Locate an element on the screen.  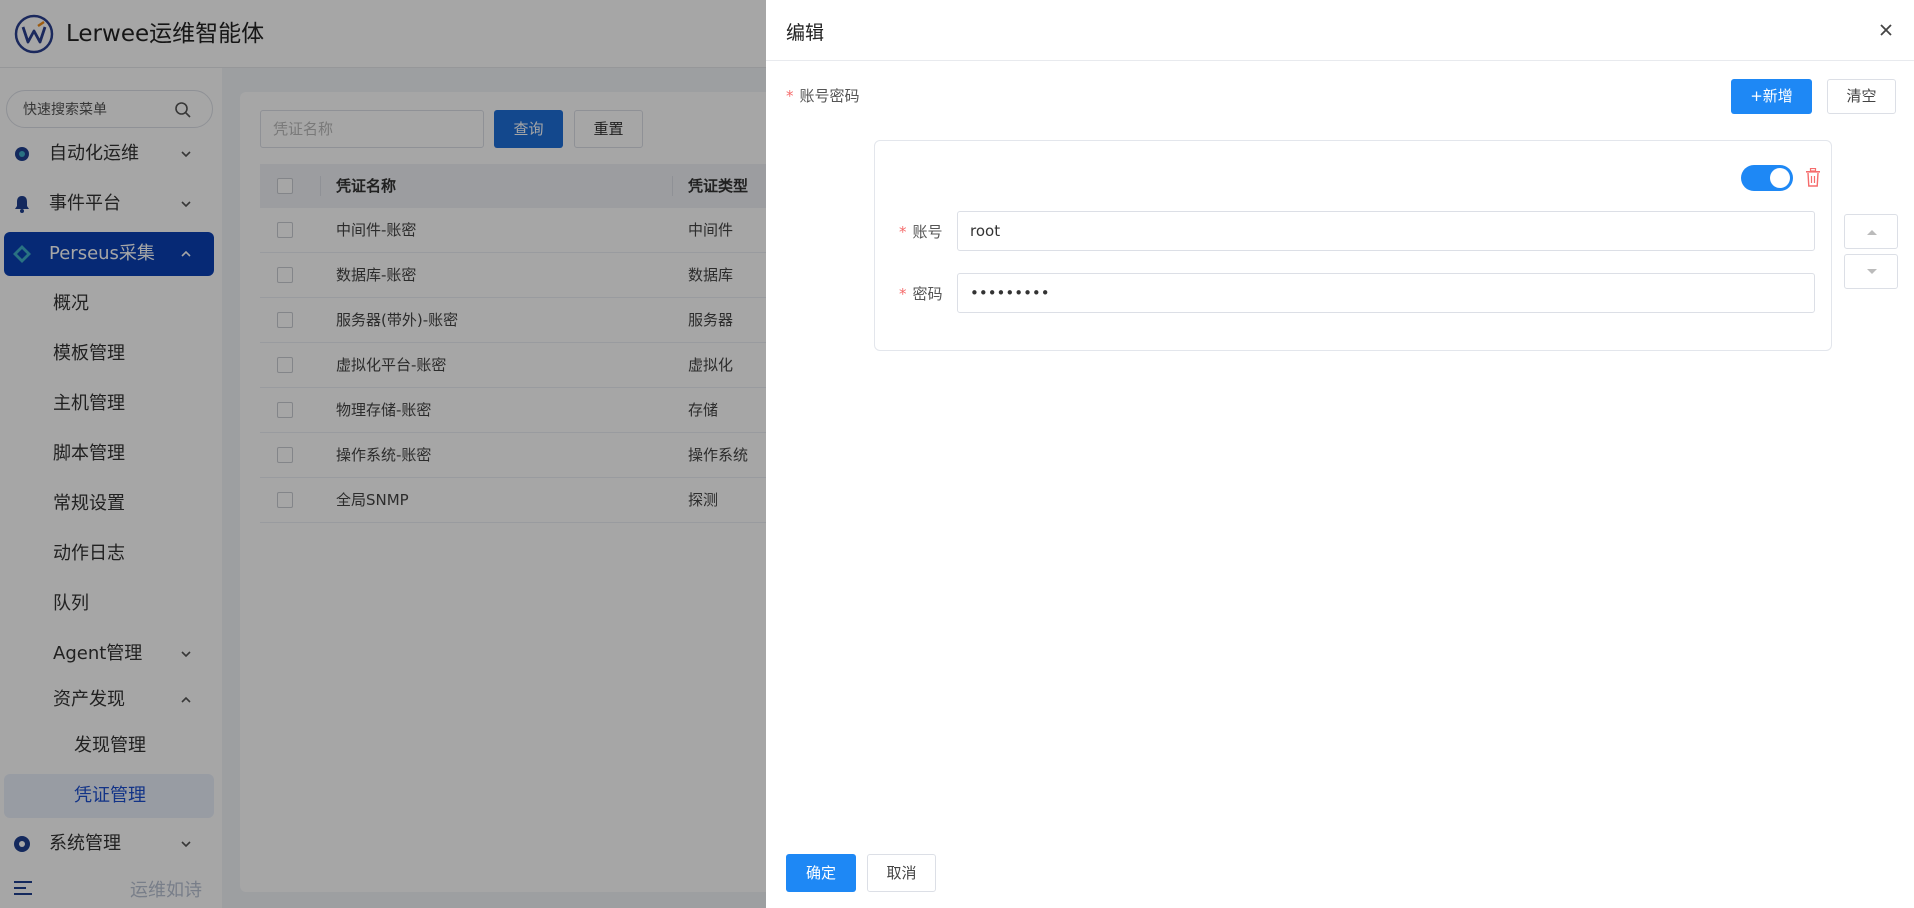
field-label-text: 密码 is located at coordinates (927, 294).